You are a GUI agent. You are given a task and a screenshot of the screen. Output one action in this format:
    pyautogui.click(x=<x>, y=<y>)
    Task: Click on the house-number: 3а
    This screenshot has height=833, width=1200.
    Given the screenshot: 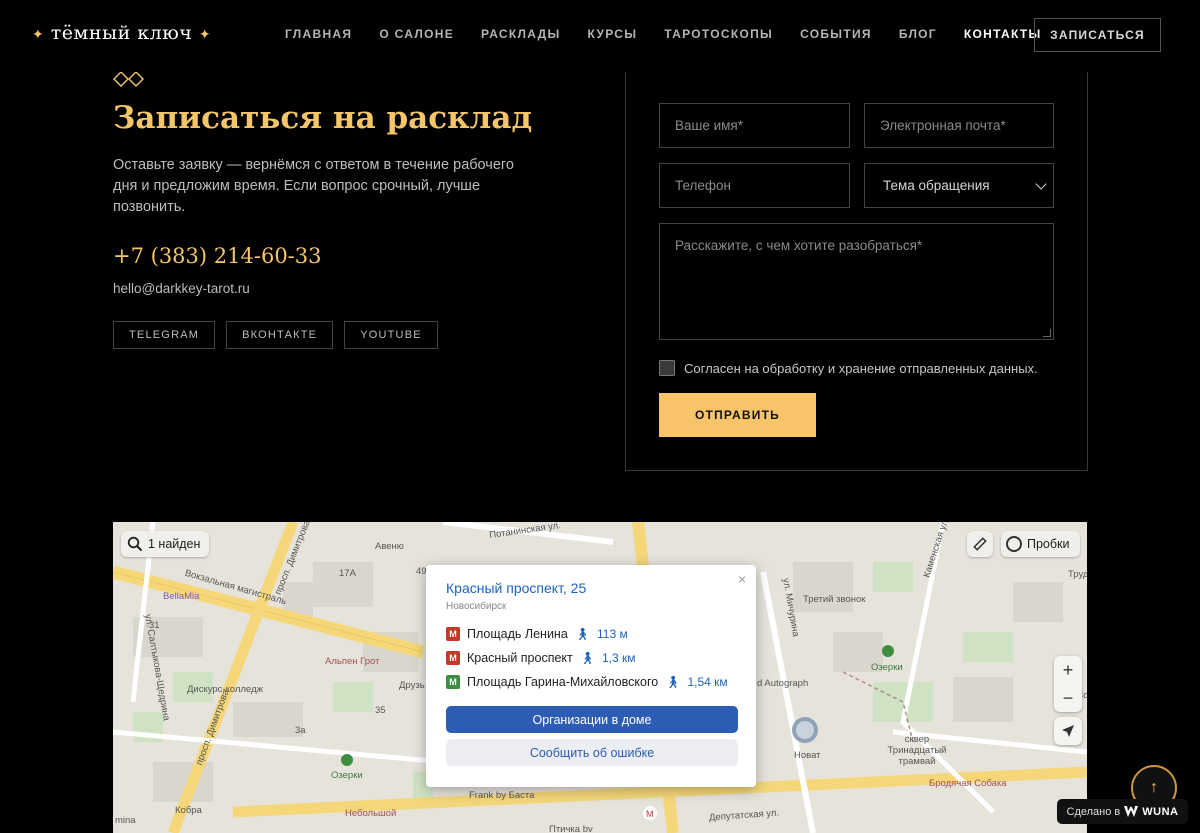 What is the action you would take?
    pyautogui.click(x=300, y=730)
    